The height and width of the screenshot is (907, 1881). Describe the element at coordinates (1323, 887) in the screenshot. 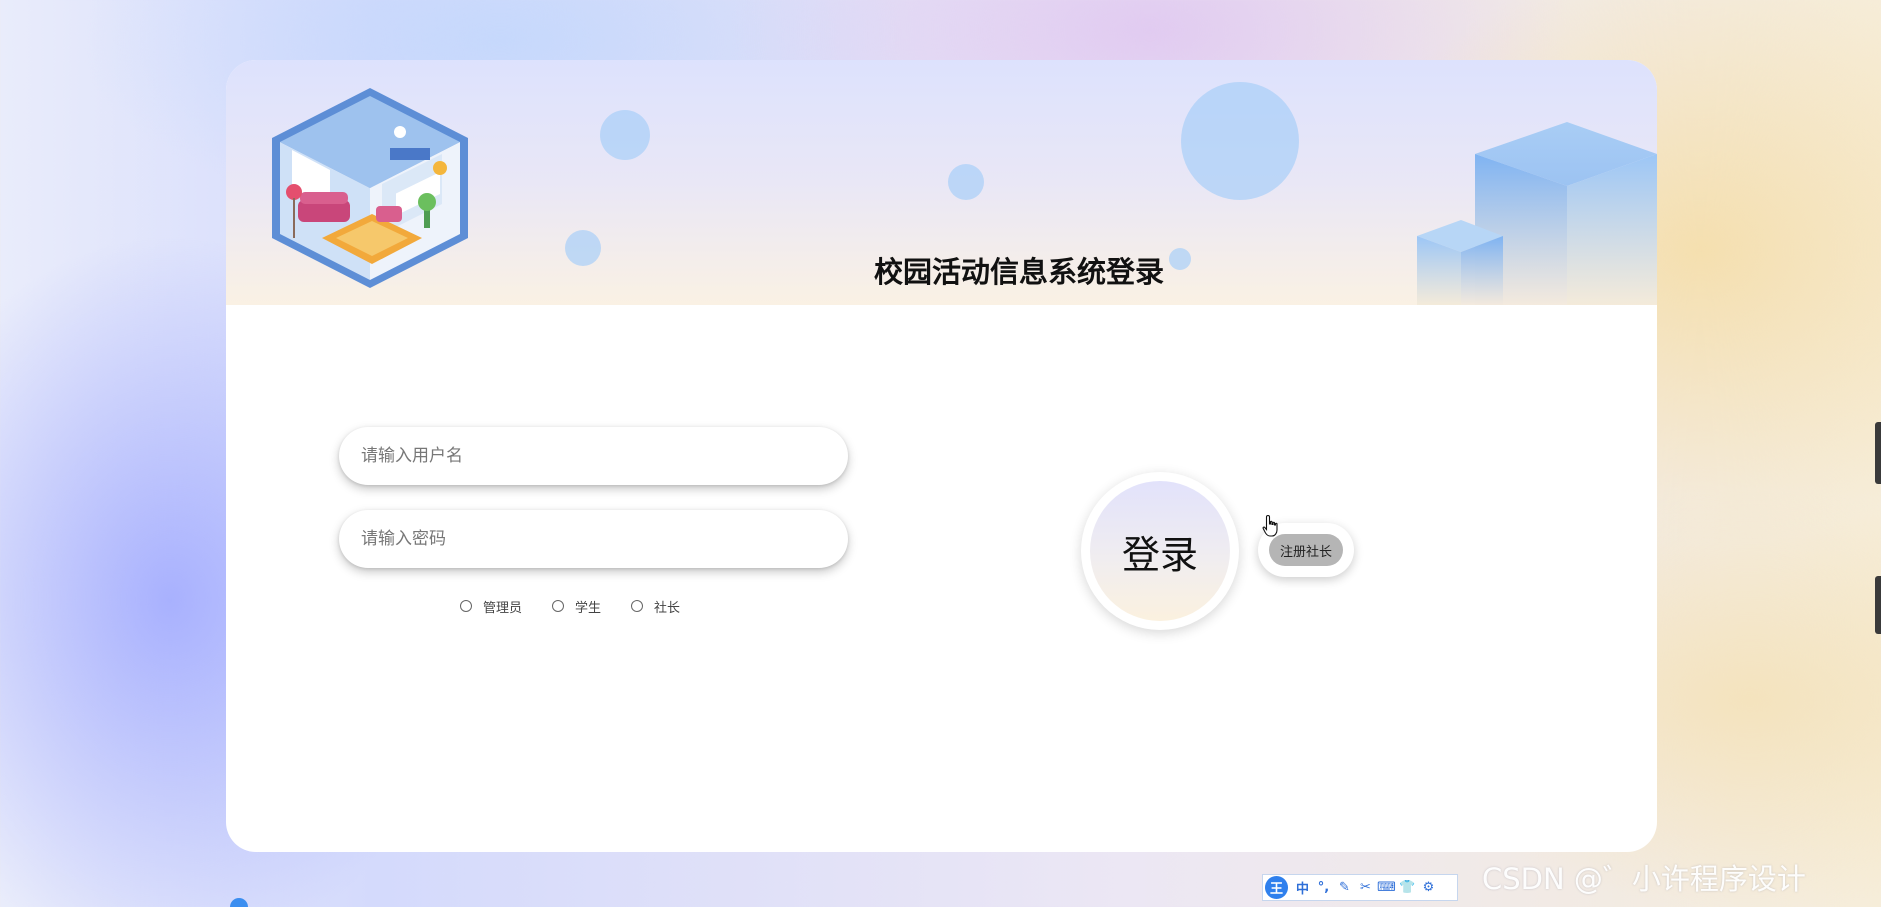

I see `ime-punctuation-icon: °,` at that location.